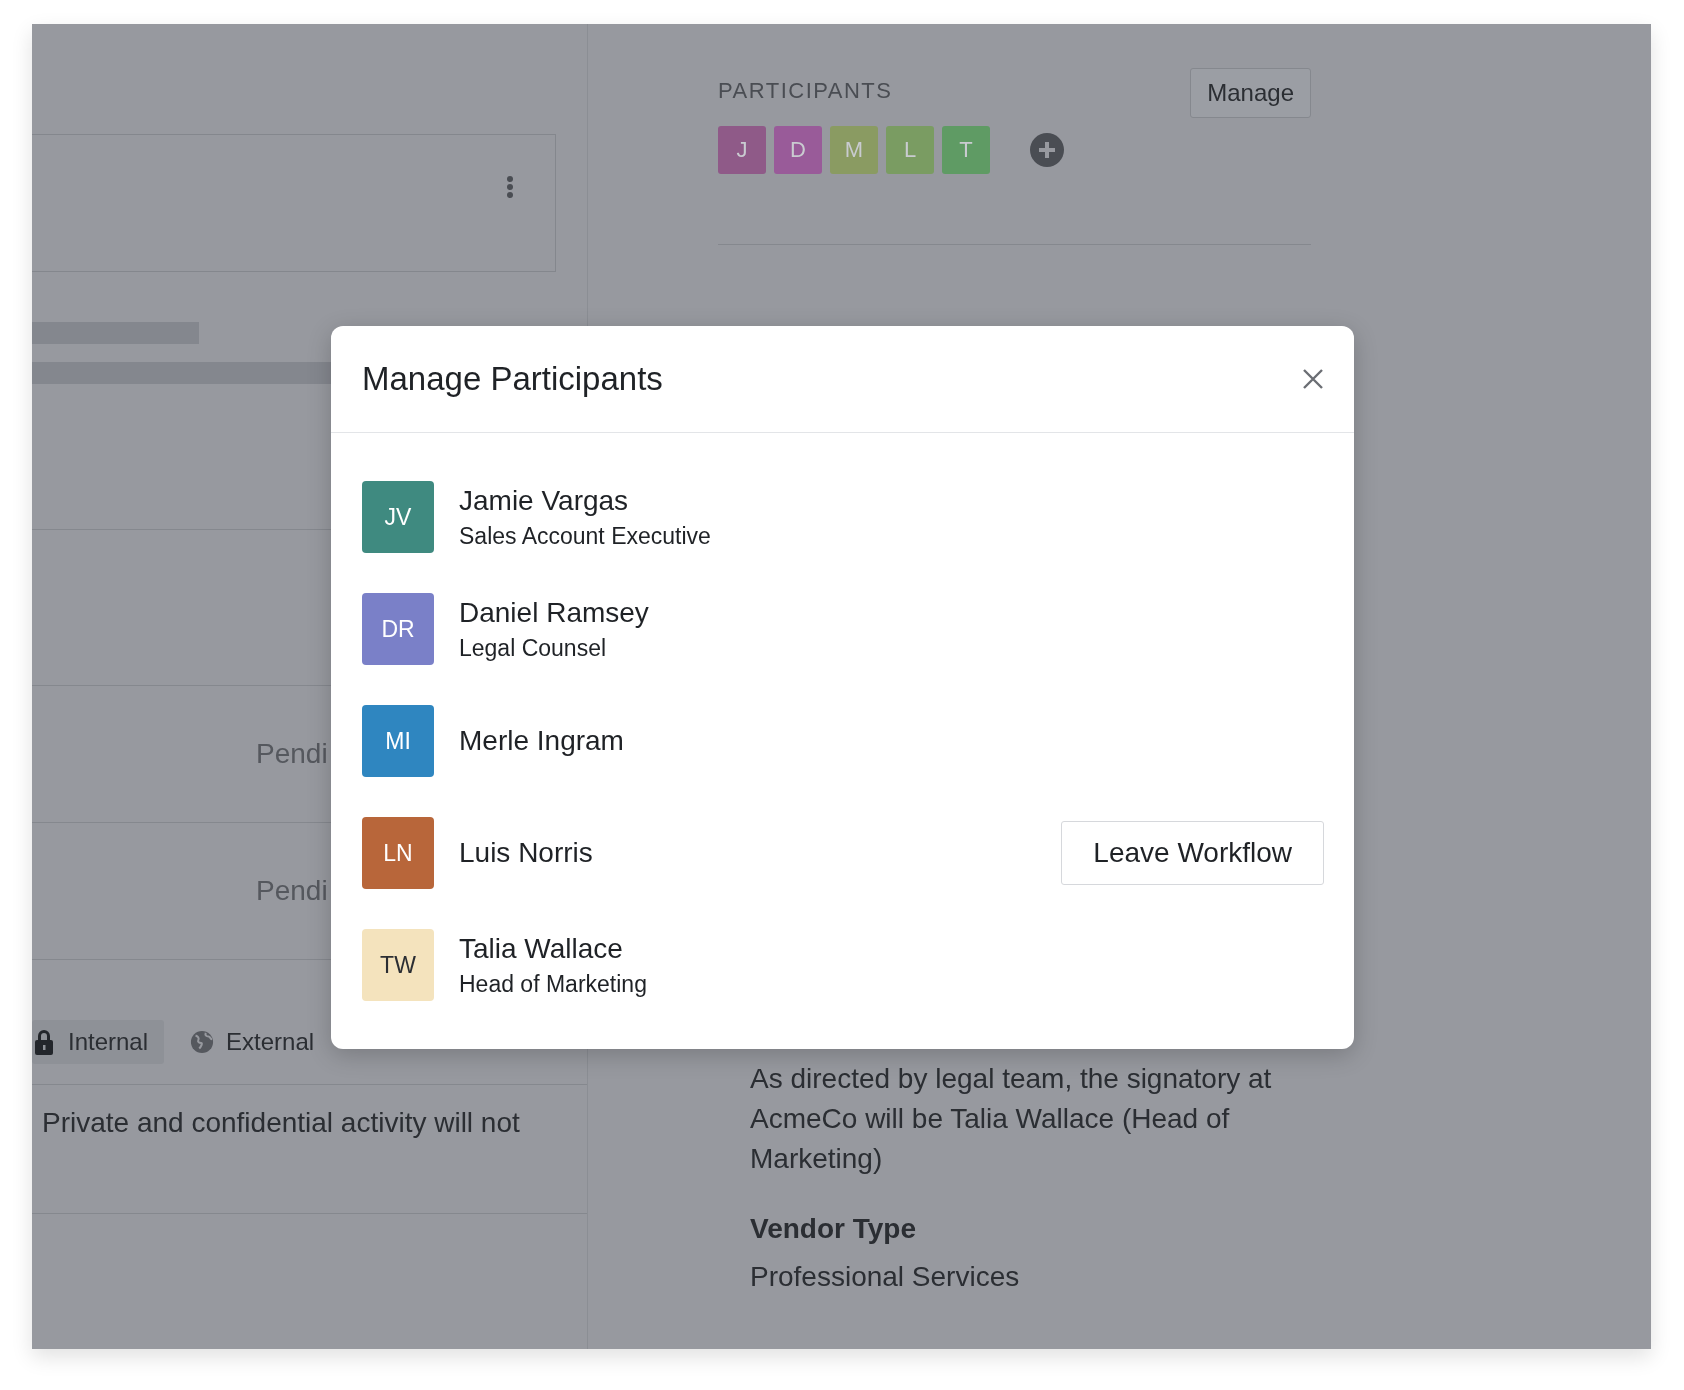  I want to click on visibility-tab: External, so click(253, 1042).